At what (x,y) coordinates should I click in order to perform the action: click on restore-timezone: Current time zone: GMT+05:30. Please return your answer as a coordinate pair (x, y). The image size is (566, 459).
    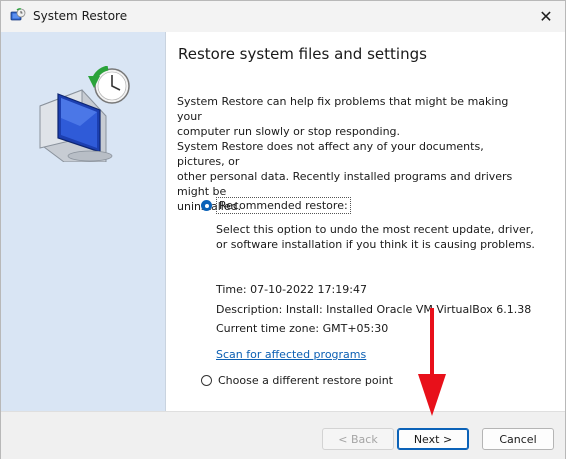
    Looking at the image, I should click on (302, 328).